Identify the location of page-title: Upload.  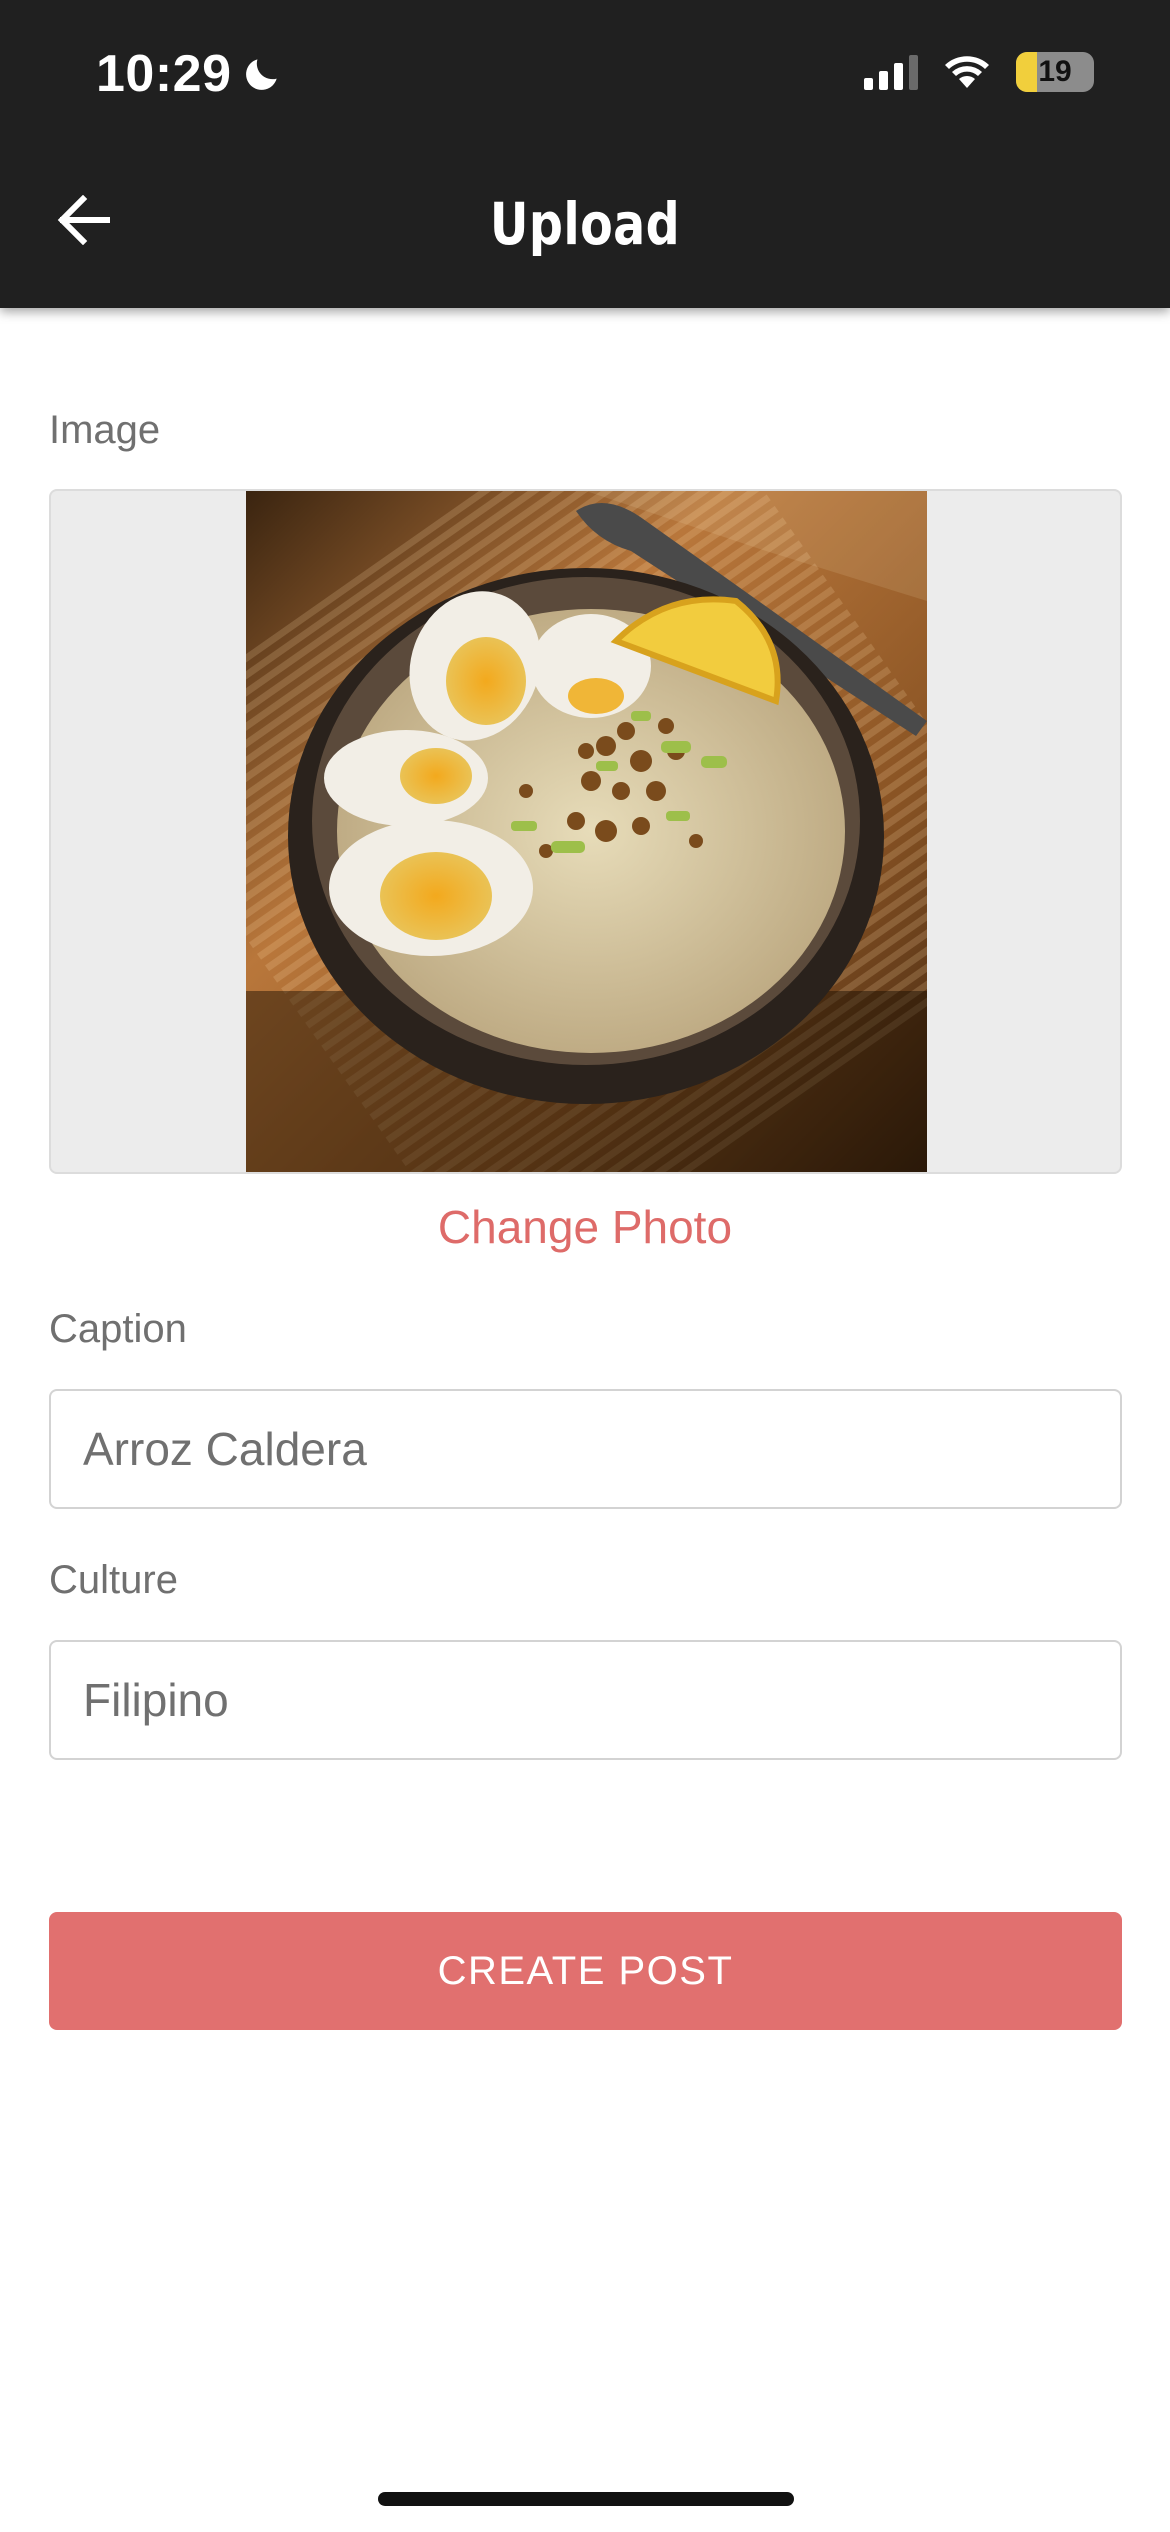
(585, 224).